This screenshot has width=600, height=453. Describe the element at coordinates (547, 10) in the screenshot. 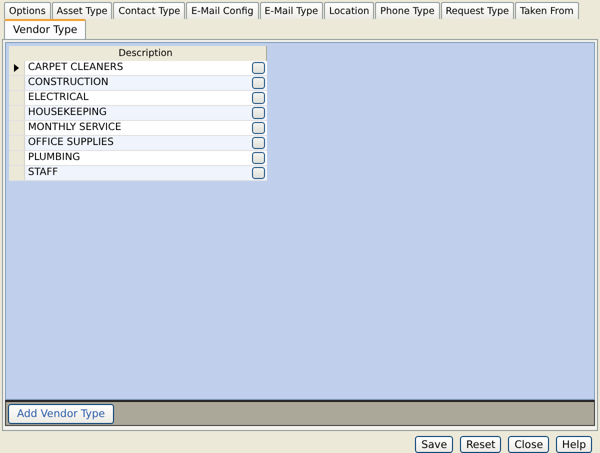

I see `tab: Taken From` at that location.